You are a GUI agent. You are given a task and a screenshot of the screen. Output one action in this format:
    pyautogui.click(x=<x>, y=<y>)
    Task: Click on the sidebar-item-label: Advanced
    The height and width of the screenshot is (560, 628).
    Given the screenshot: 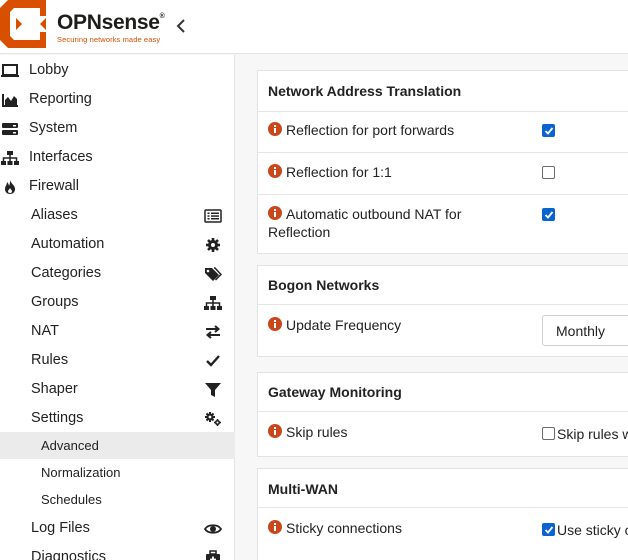 What is the action you would take?
    pyautogui.click(x=70, y=445)
    